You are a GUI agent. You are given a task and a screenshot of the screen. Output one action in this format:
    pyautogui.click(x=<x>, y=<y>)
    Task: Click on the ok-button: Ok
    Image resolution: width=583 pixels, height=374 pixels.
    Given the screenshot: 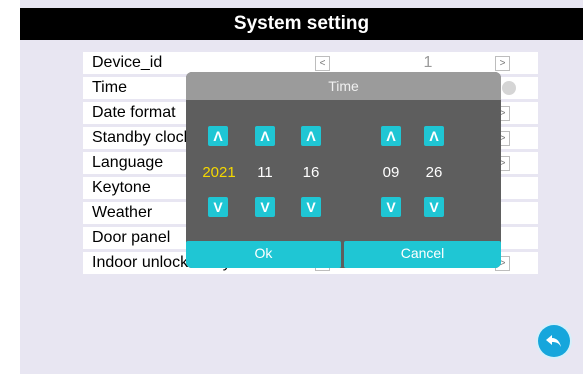 What is the action you would take?
    pyautogui.click(x=263, y=254)
    